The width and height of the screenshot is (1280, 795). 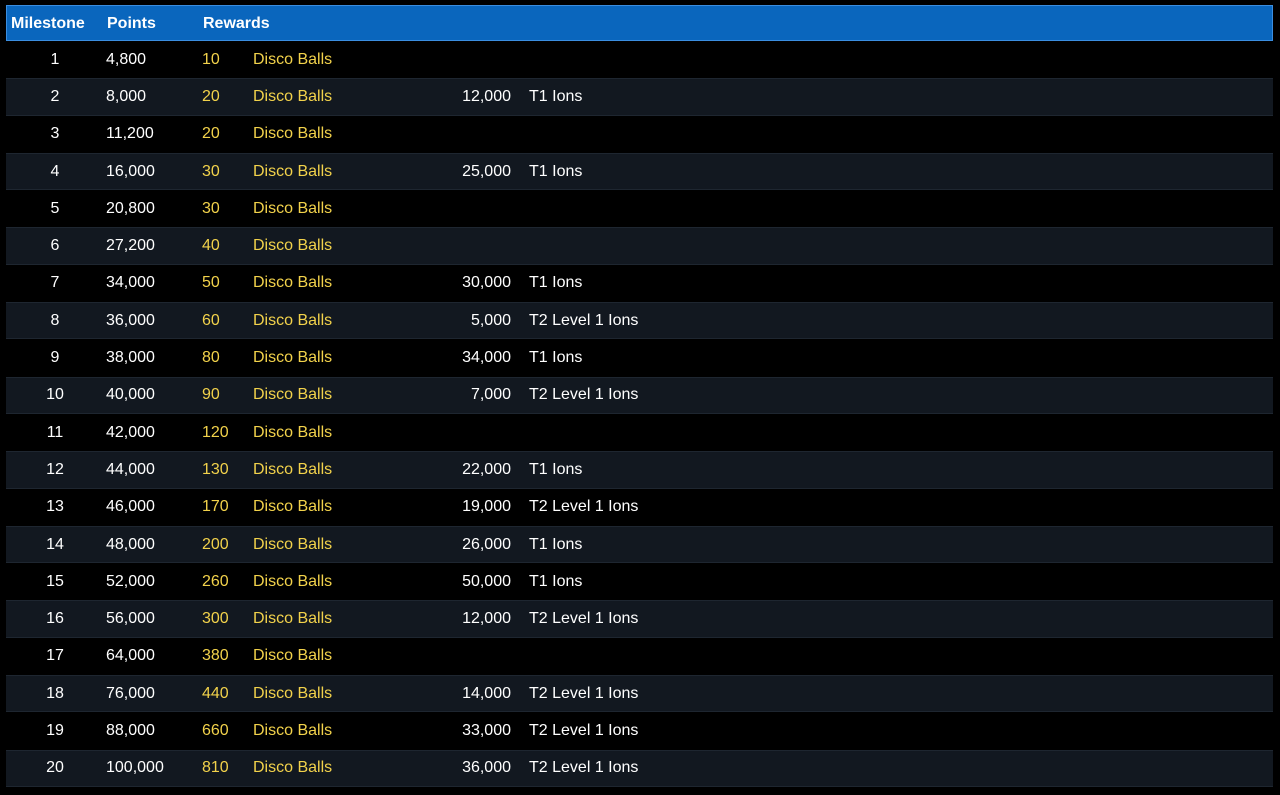 I want to click on points-cell: 27,200, so click(x=130, y=246).